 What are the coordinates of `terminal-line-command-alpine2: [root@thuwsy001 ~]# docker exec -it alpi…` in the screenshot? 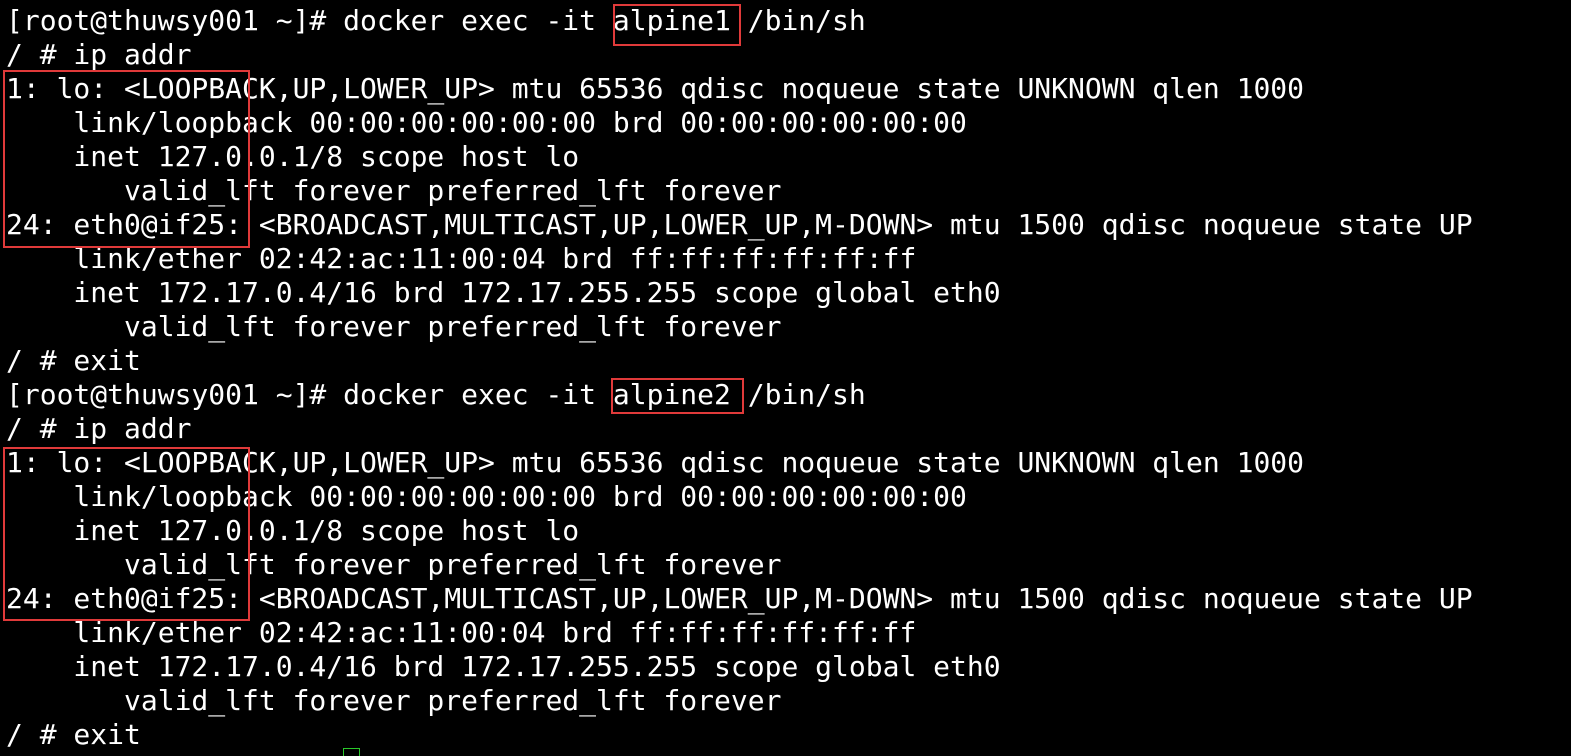 It's located at (436, 394).